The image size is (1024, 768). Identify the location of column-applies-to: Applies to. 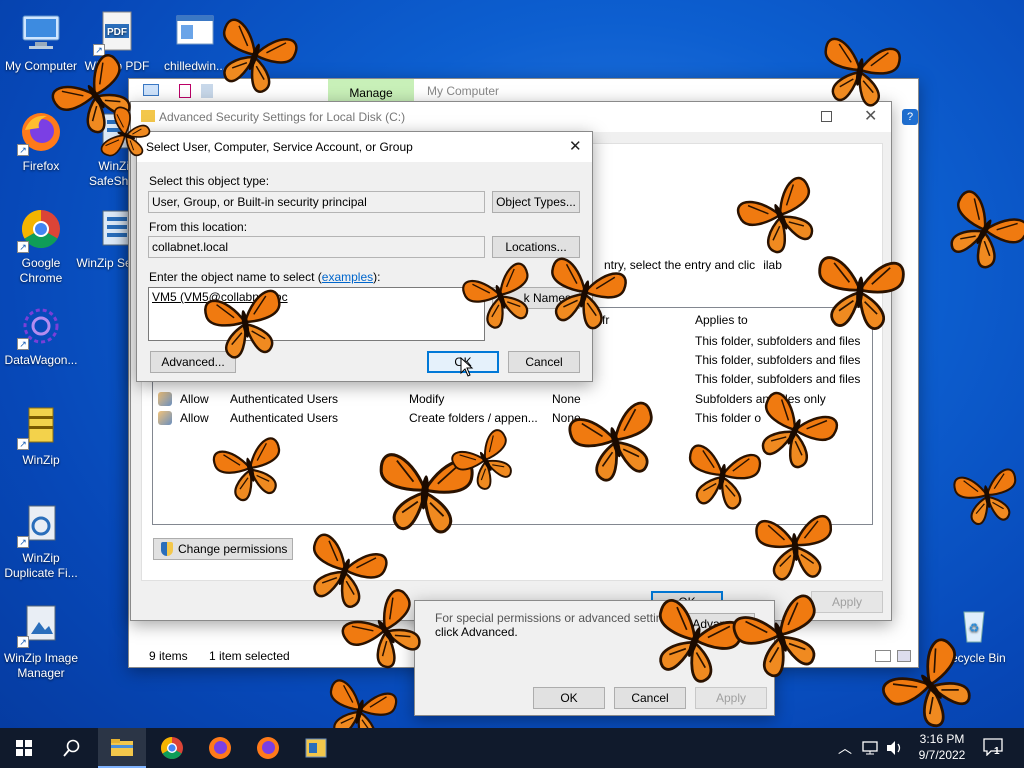
(721, 320).